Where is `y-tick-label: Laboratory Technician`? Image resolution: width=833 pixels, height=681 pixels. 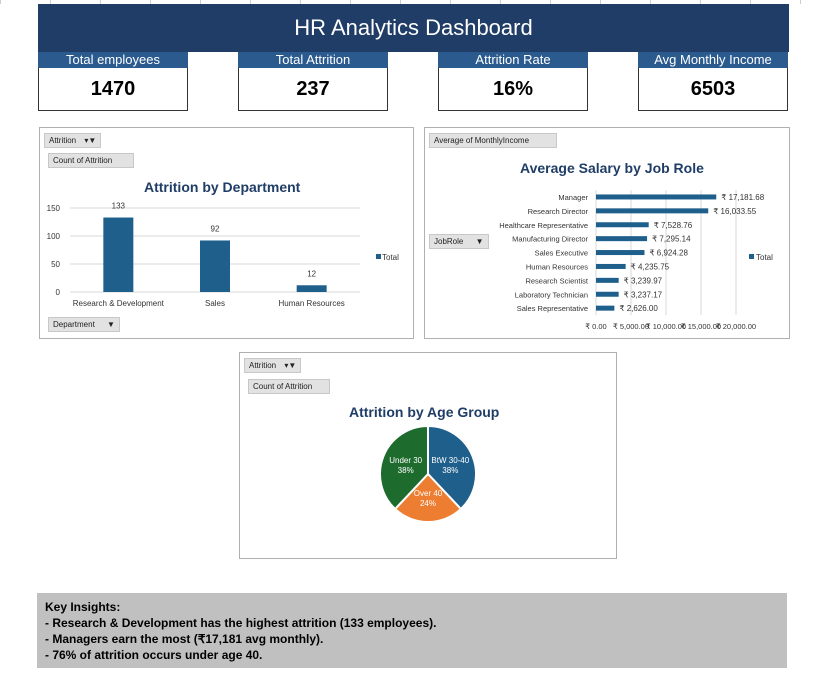
y-tick-label: Laboratory Technician is located at coordinates (551, 294).